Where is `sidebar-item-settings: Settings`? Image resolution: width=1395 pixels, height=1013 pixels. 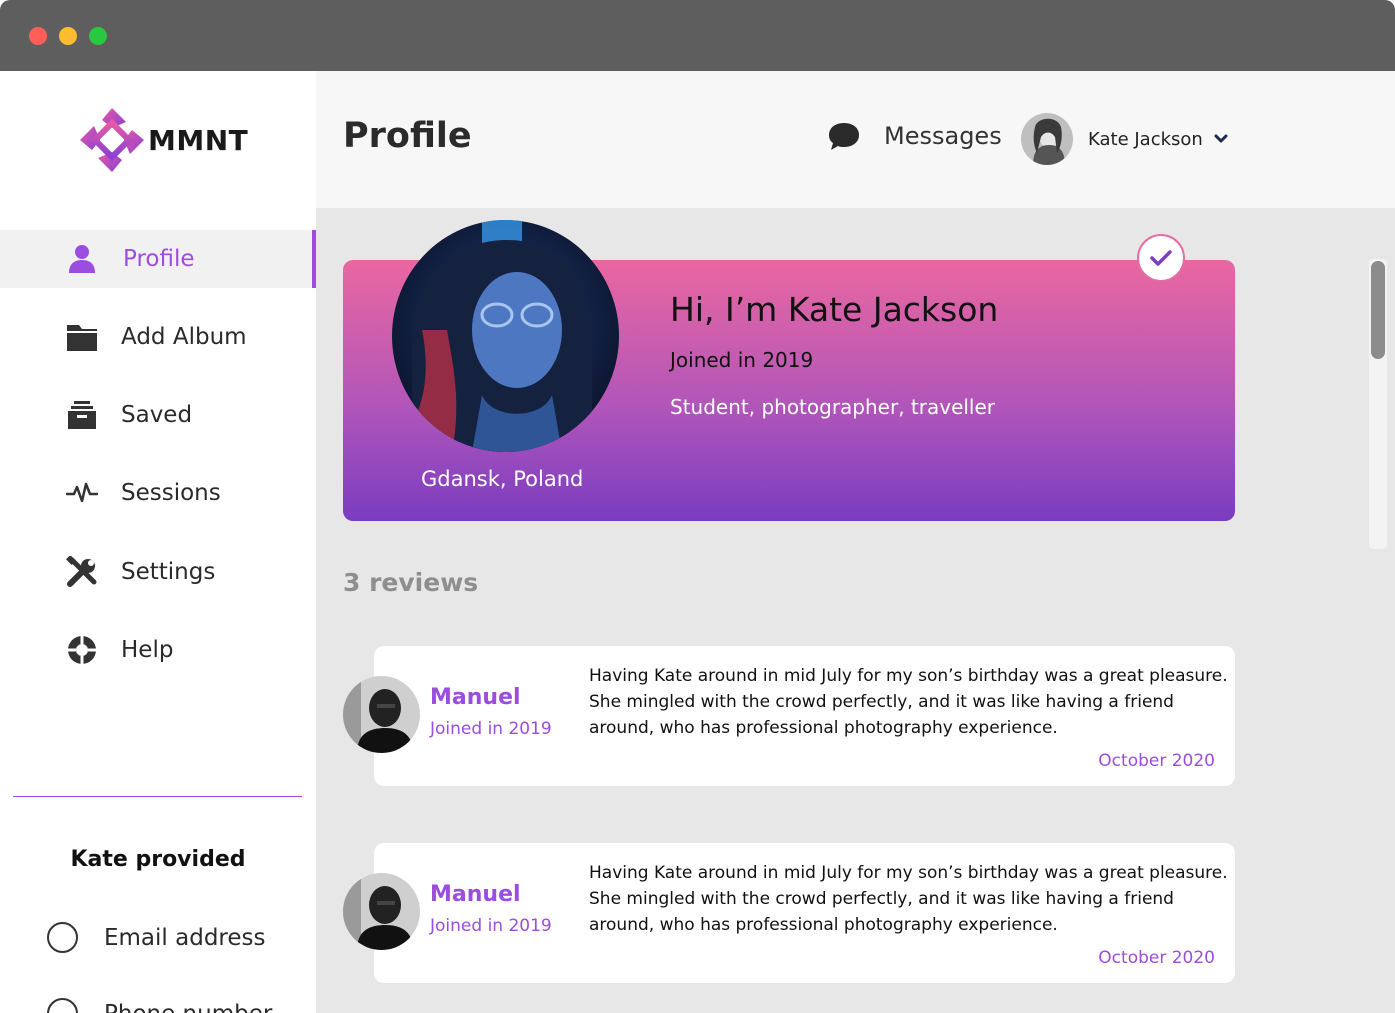 sidebar-item-settings: Settings is located at coordinates (158, 572).